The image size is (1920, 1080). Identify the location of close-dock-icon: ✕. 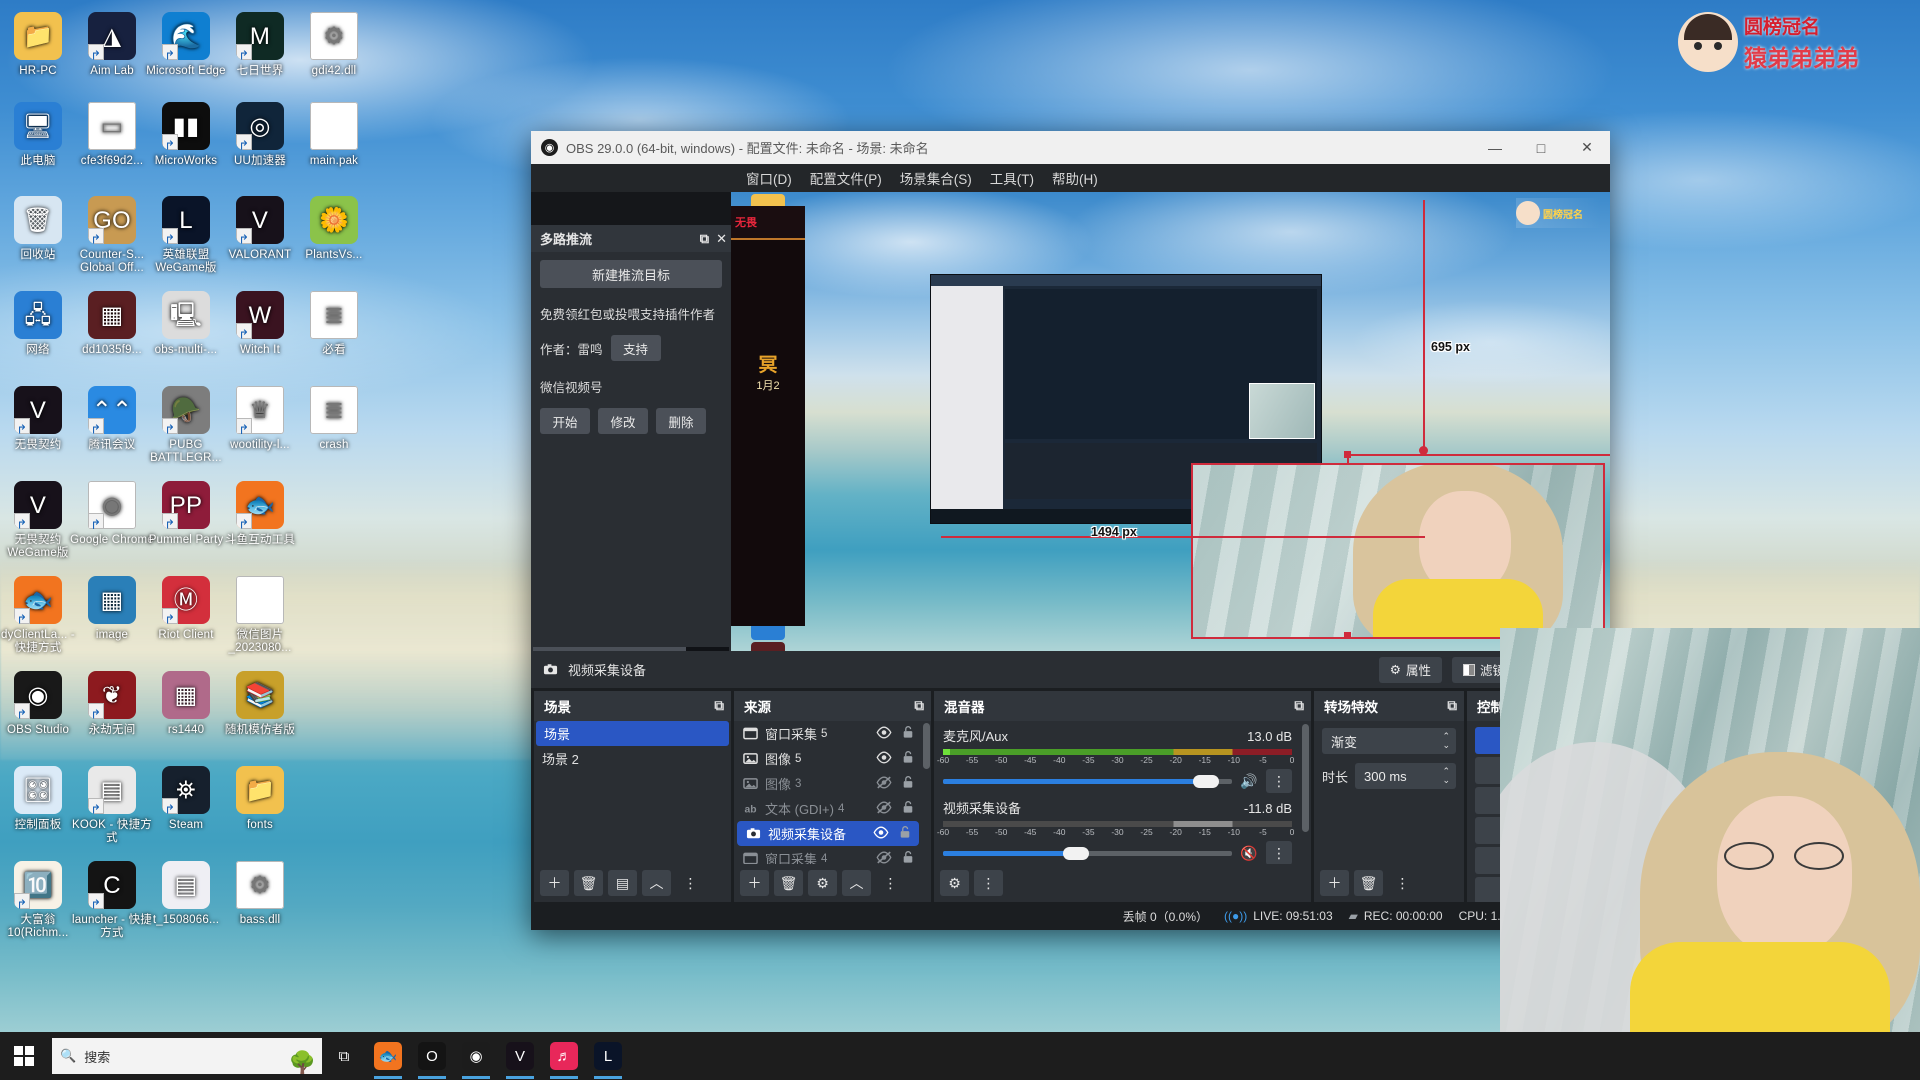
(721, 239).